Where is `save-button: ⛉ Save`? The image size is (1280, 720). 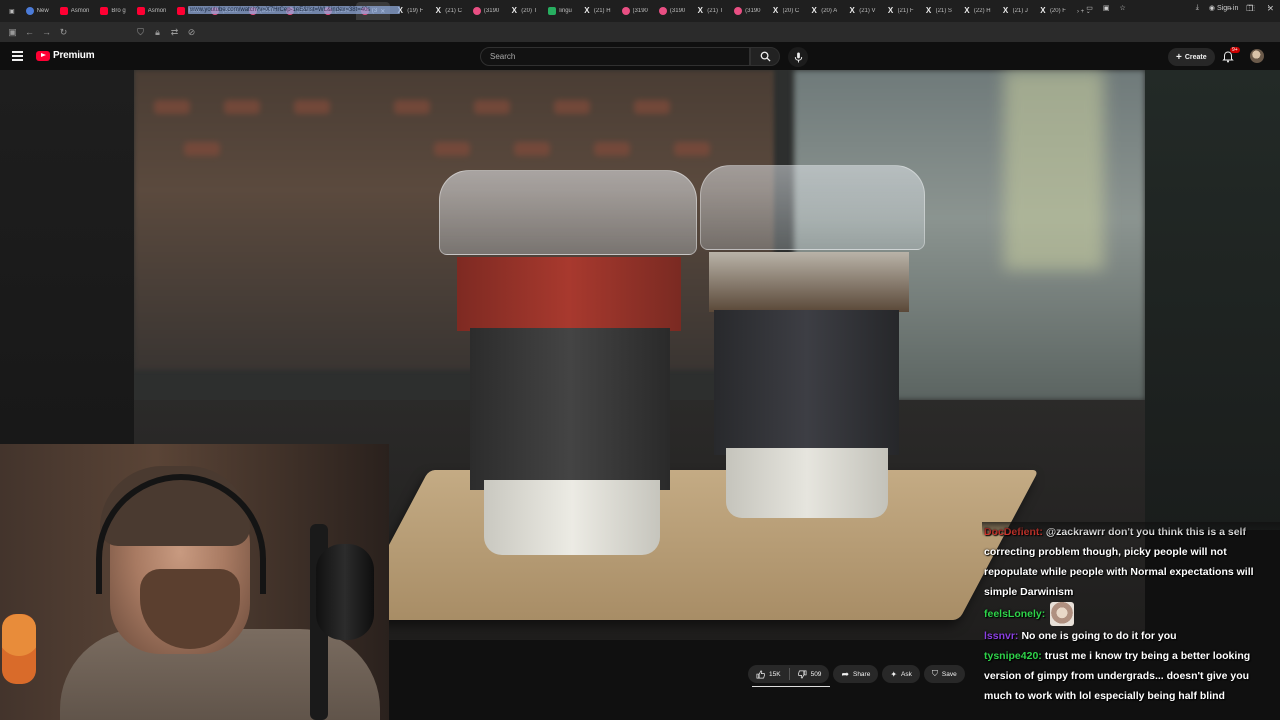
save-button: ⛉ Save is located at coordinates (944, 674).